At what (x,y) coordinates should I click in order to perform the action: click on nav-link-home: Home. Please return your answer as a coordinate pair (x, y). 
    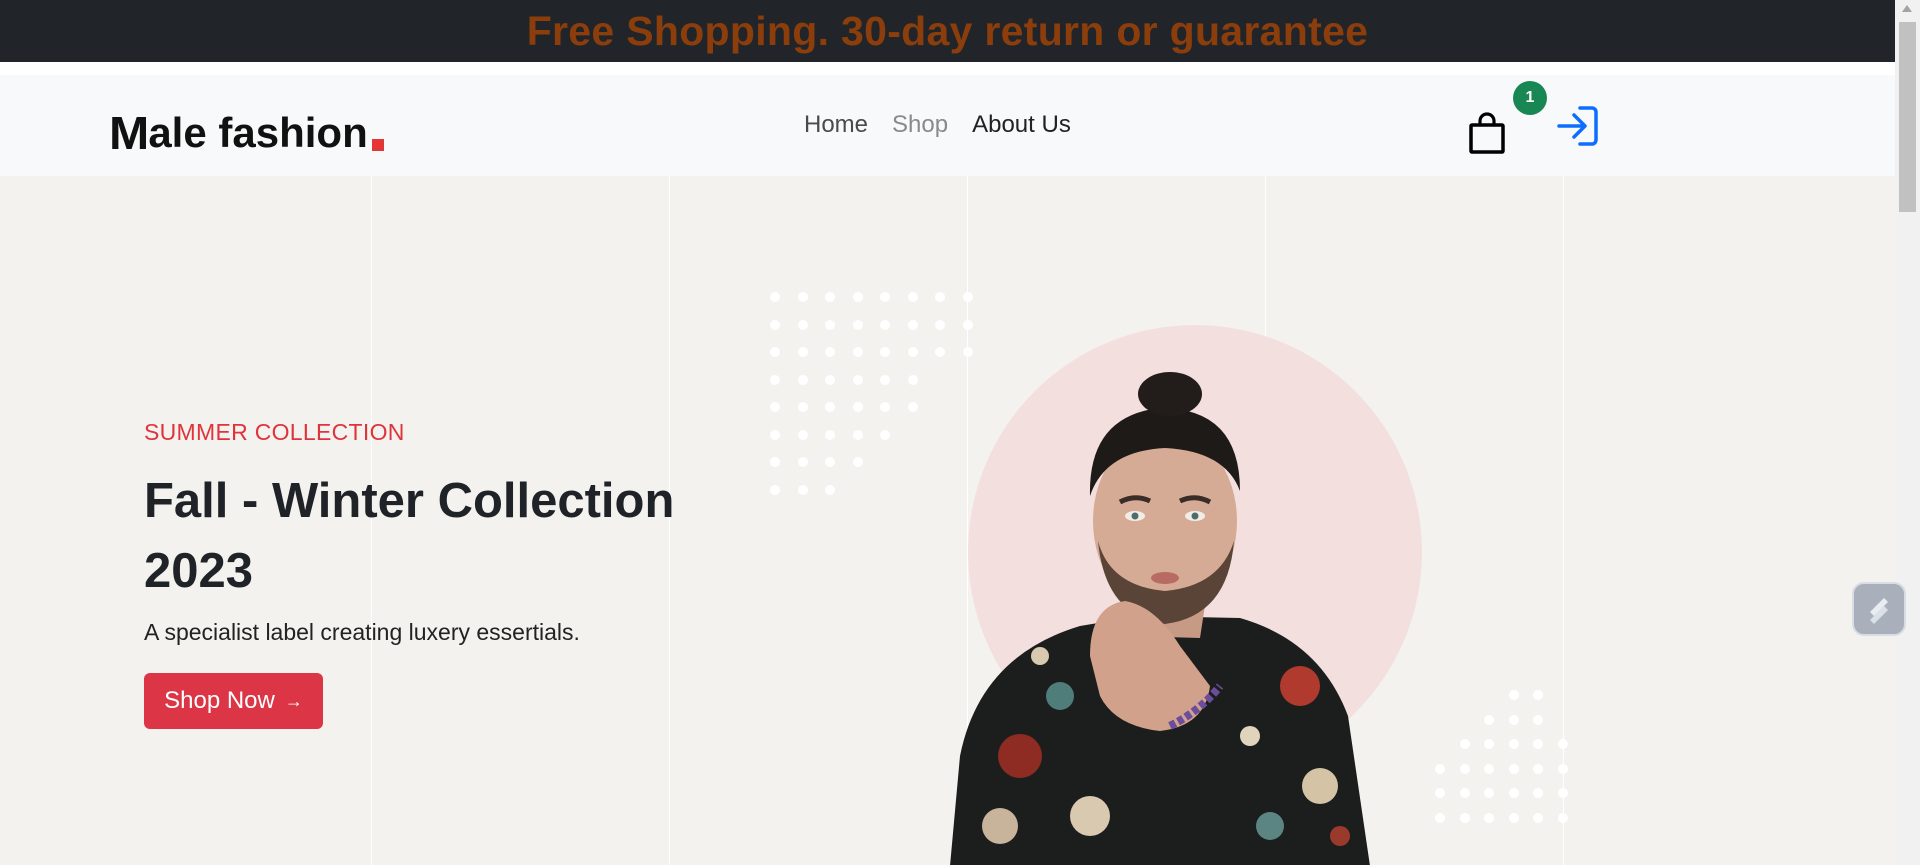
    Looking at the image, I should click on (836, 125).